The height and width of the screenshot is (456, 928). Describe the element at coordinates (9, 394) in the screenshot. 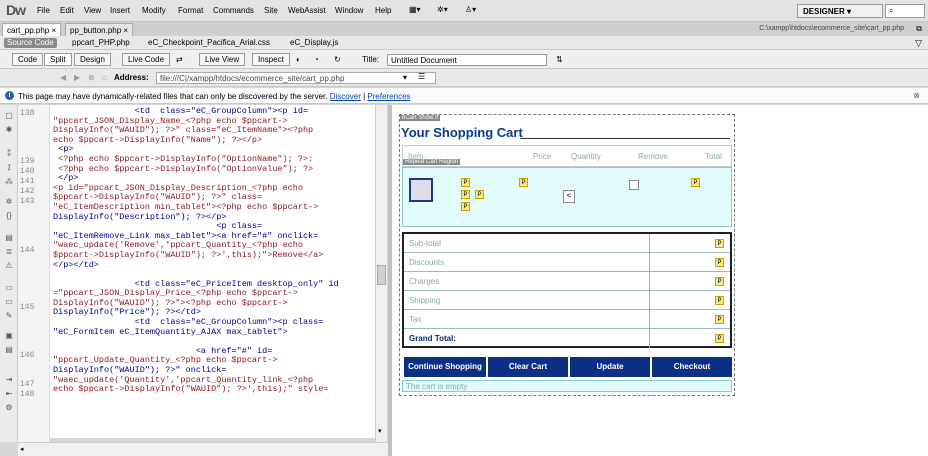

I see `outdent-code-icon: ⇤` at that location.